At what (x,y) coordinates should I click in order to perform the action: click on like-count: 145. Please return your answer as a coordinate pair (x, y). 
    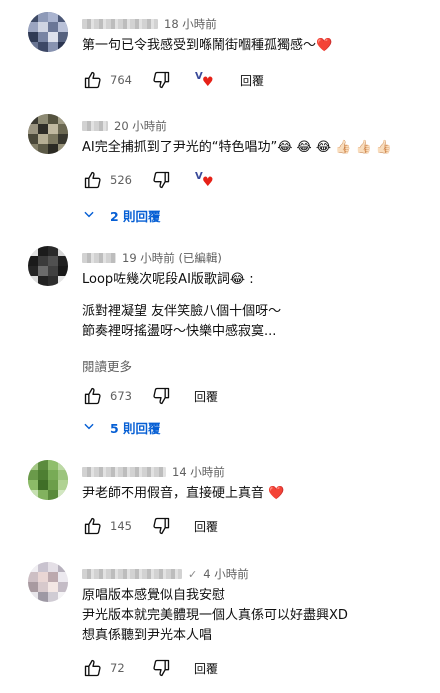
    Looking at the image, I should click on (121, 526).